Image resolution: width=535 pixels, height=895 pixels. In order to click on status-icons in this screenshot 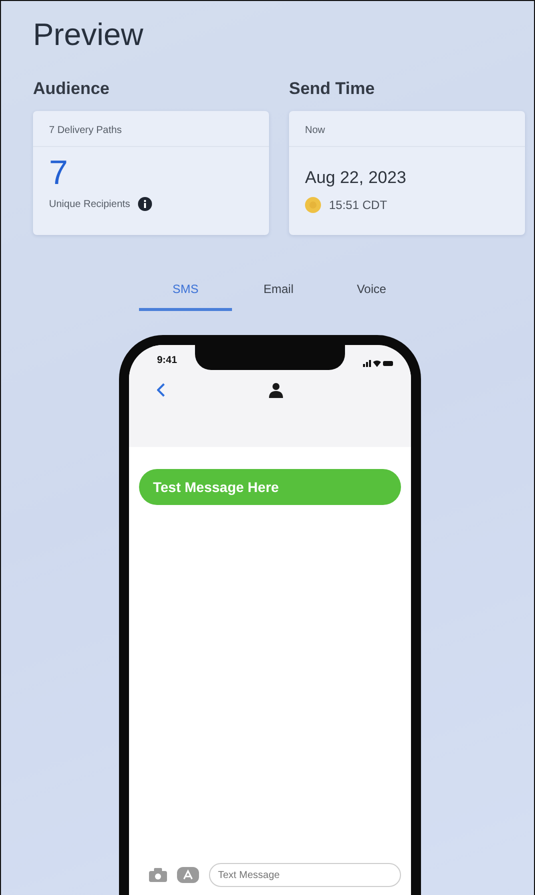, I will do `click(378, 363)`.